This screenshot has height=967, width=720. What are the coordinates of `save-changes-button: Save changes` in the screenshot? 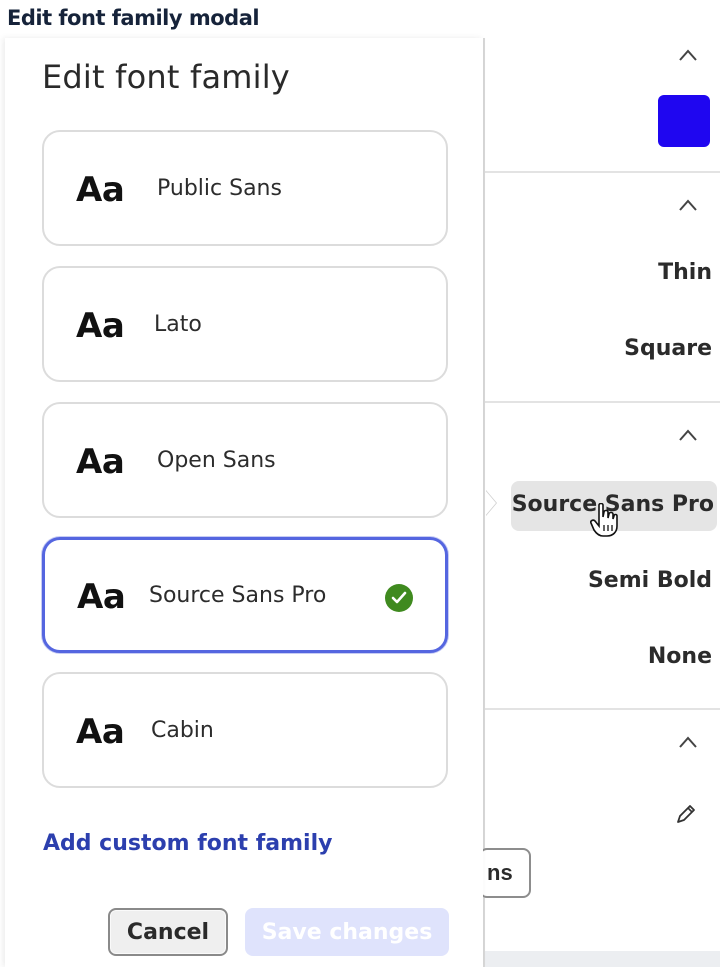 It's located at (347, 932).